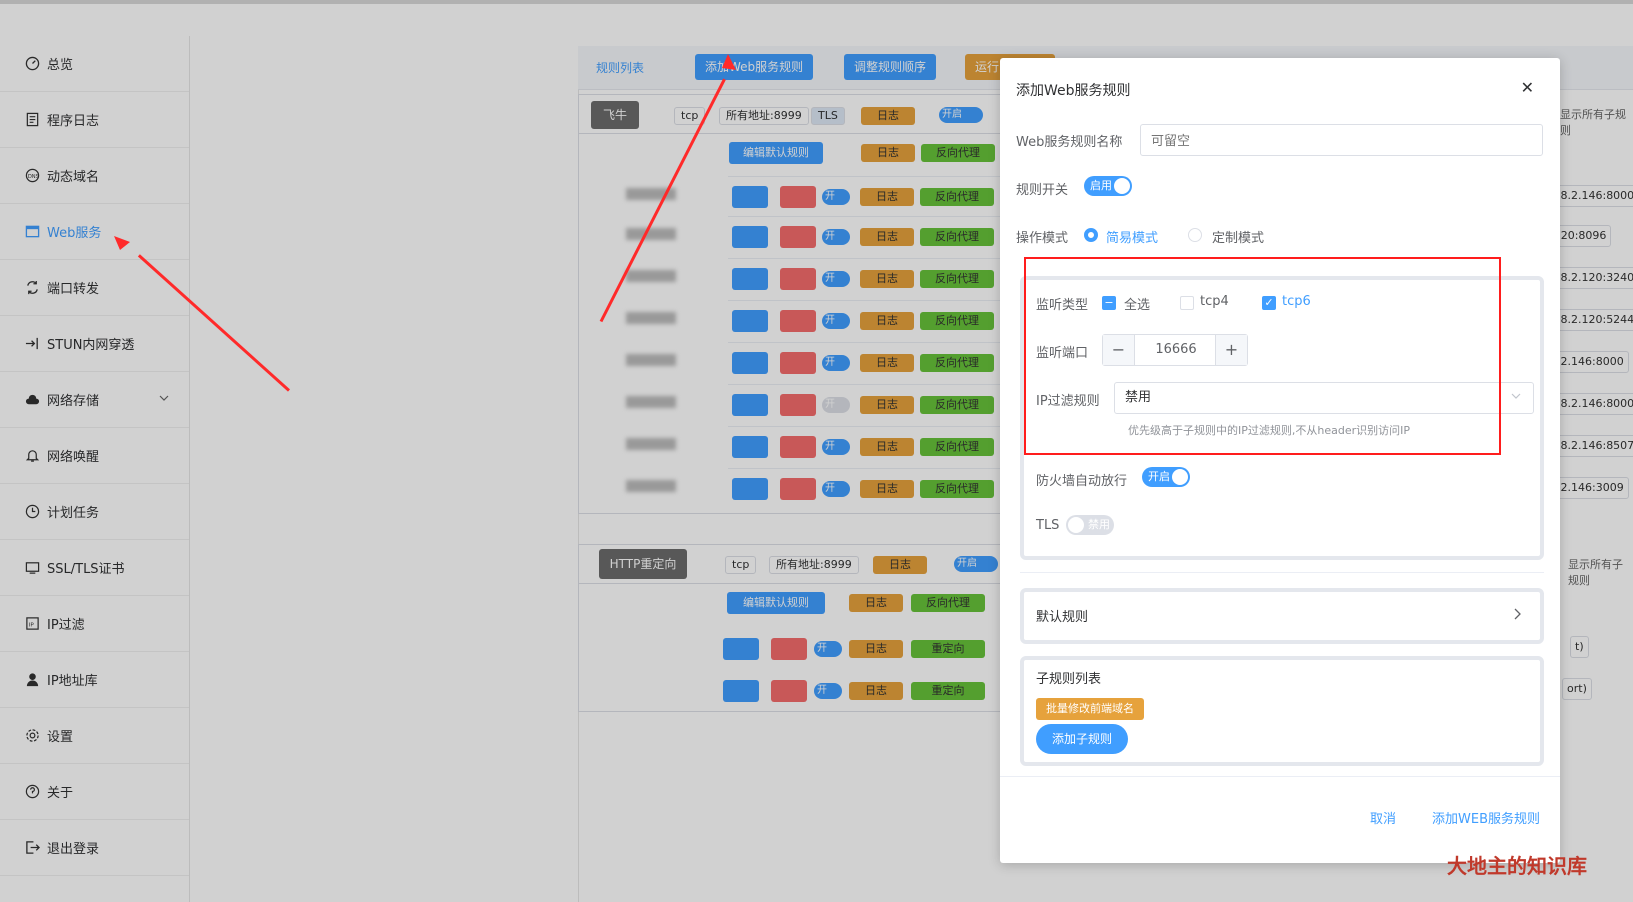 This screenshot has height=902, width=1633. I want to click on rule-enable-switch: 启用, so click(1108, 186).